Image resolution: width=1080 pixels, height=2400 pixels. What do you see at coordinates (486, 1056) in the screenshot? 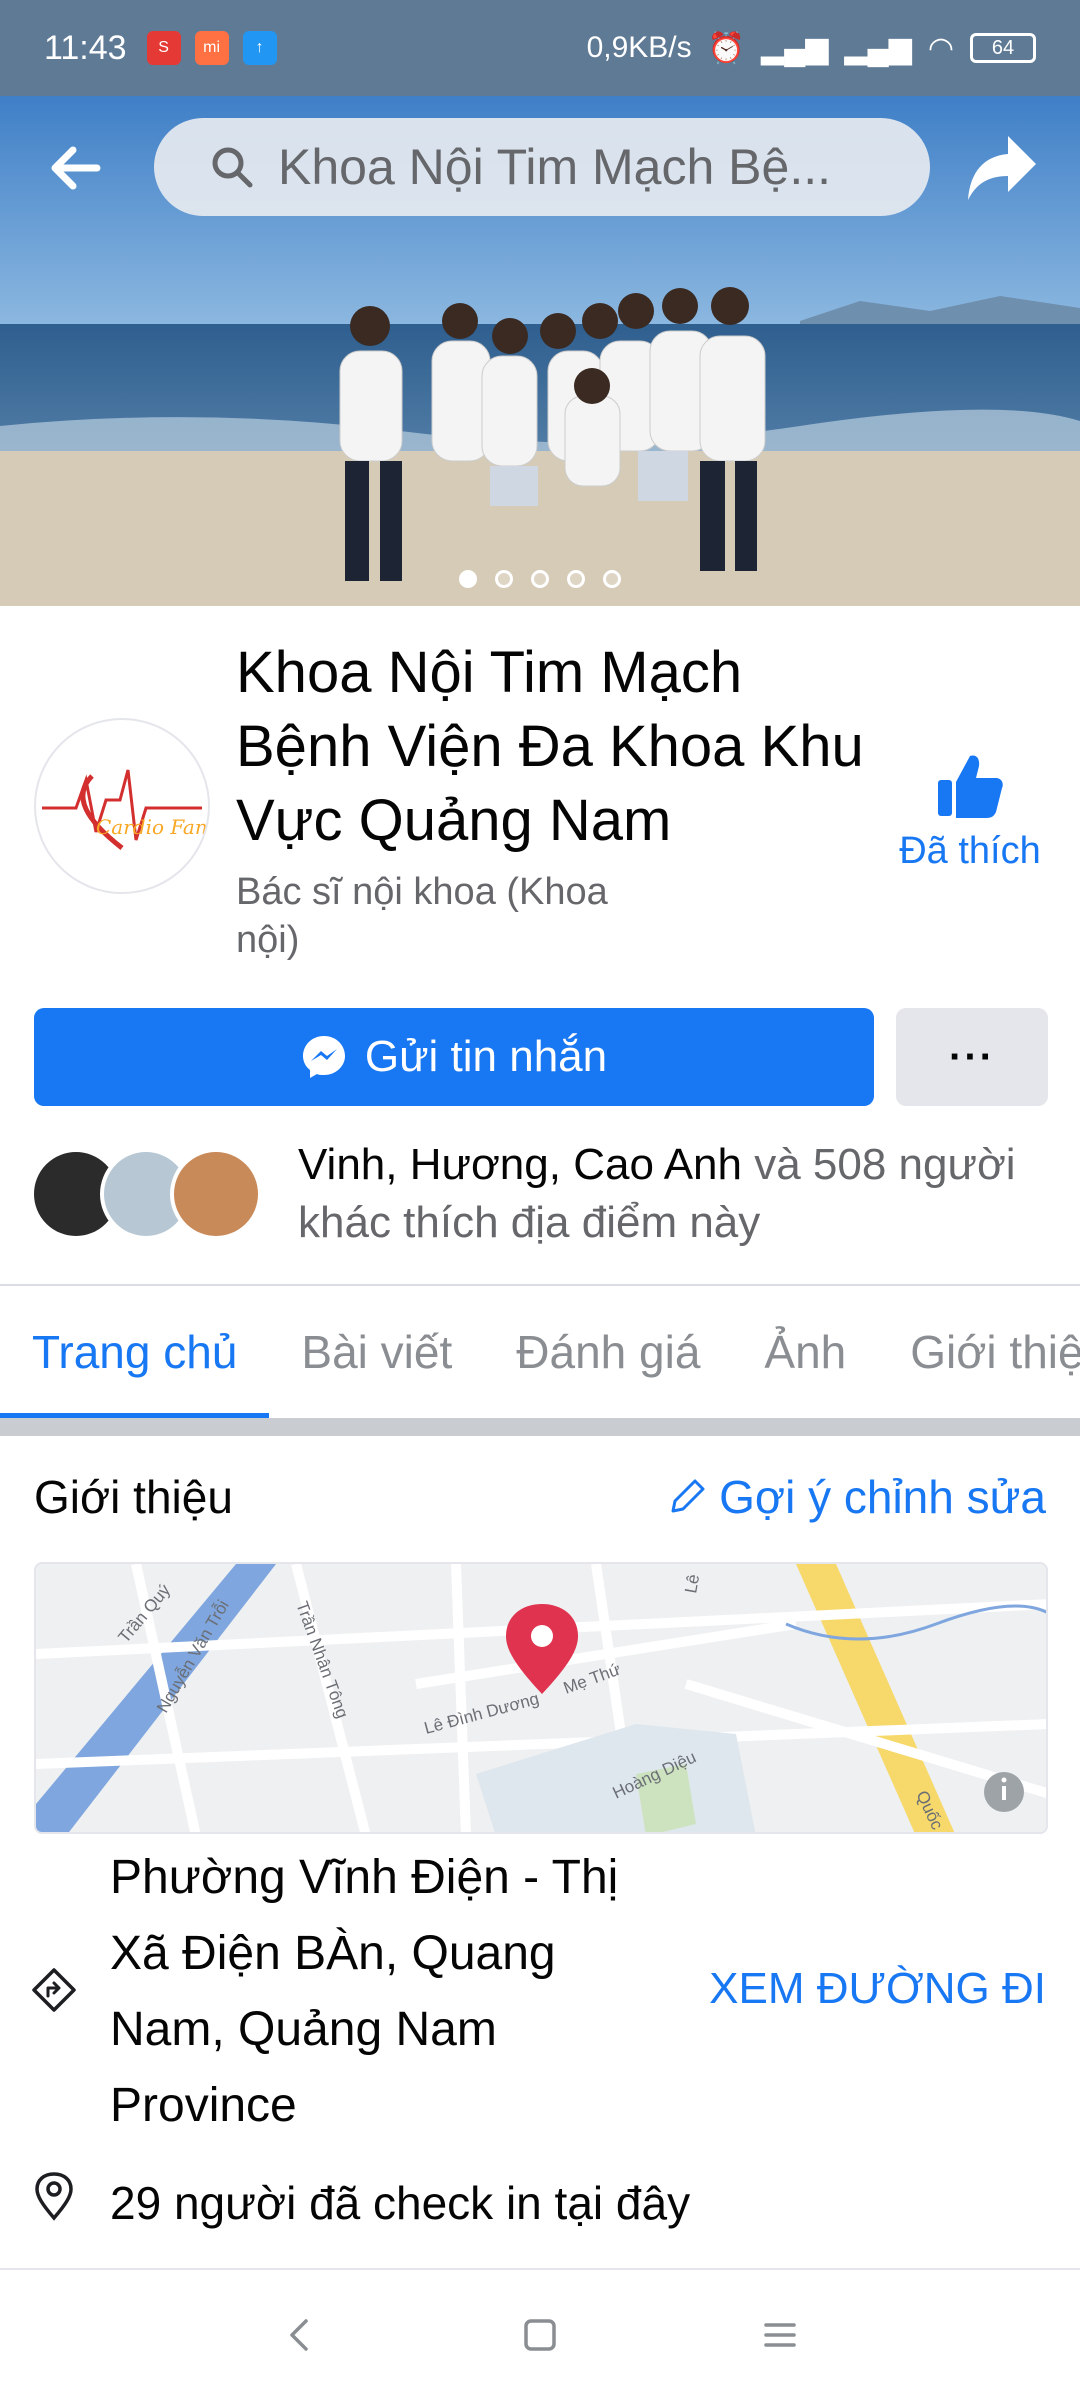
I see `send-message-label: Gửi tin nhắn` at bounding box center [486, 1056].